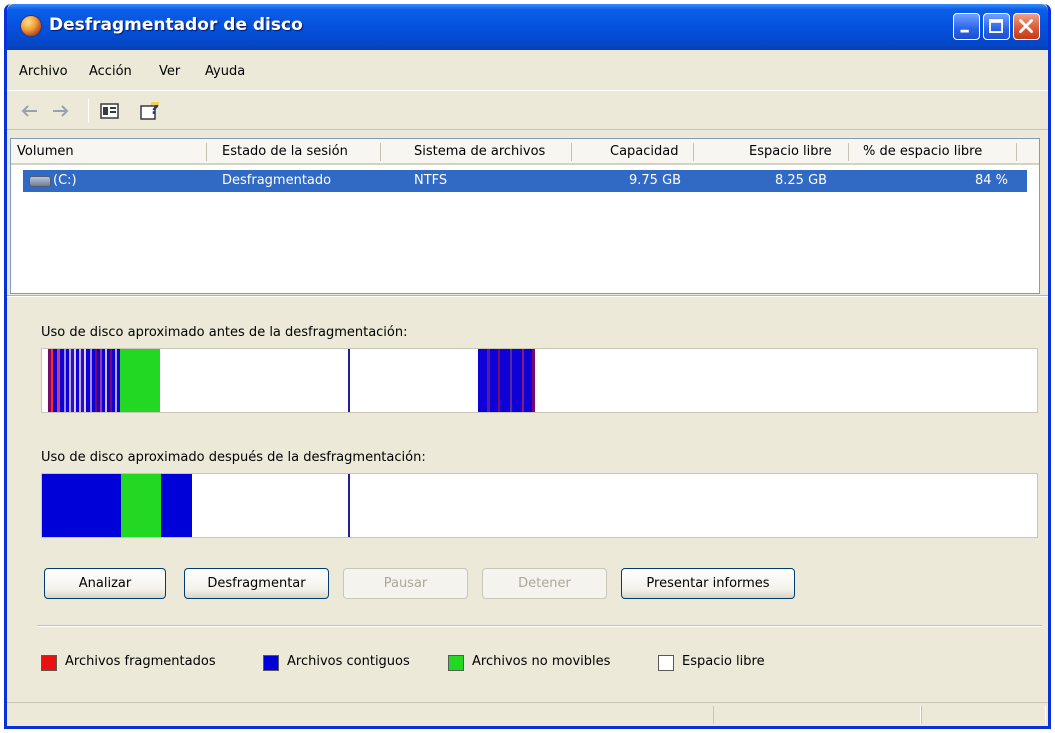 This screenshot has width=1055, height=733. What do you see at coordinates (277, 180) in the screenshot?
I see `cell-status: Desfragmentado` at bounding box center [277, 180].